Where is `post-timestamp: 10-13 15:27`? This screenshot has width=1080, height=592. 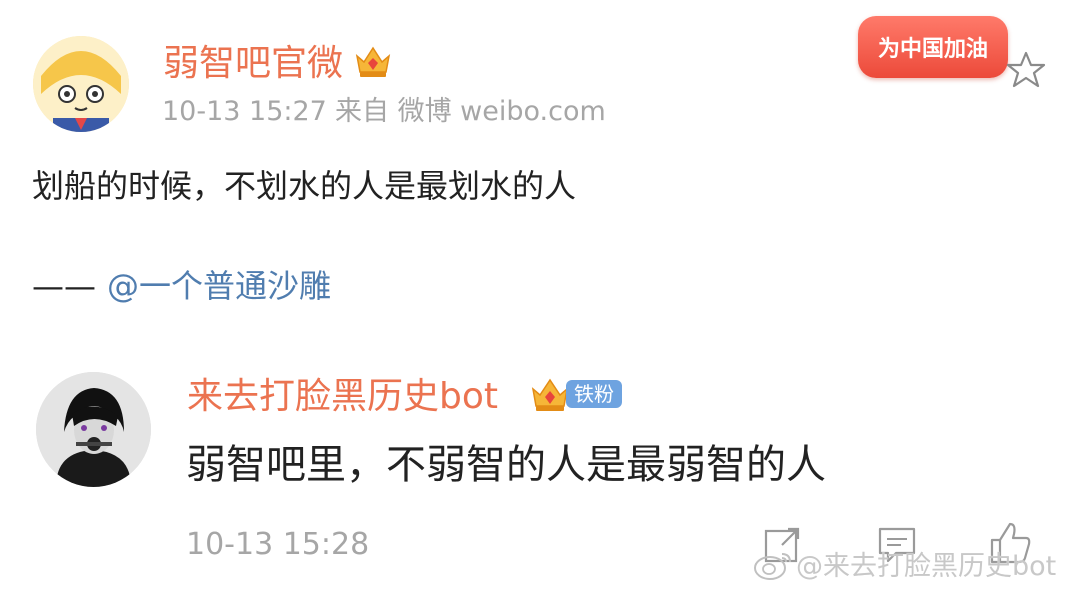 post-timestamp: 10-13 15:27 is located at coordinates (244, 111).